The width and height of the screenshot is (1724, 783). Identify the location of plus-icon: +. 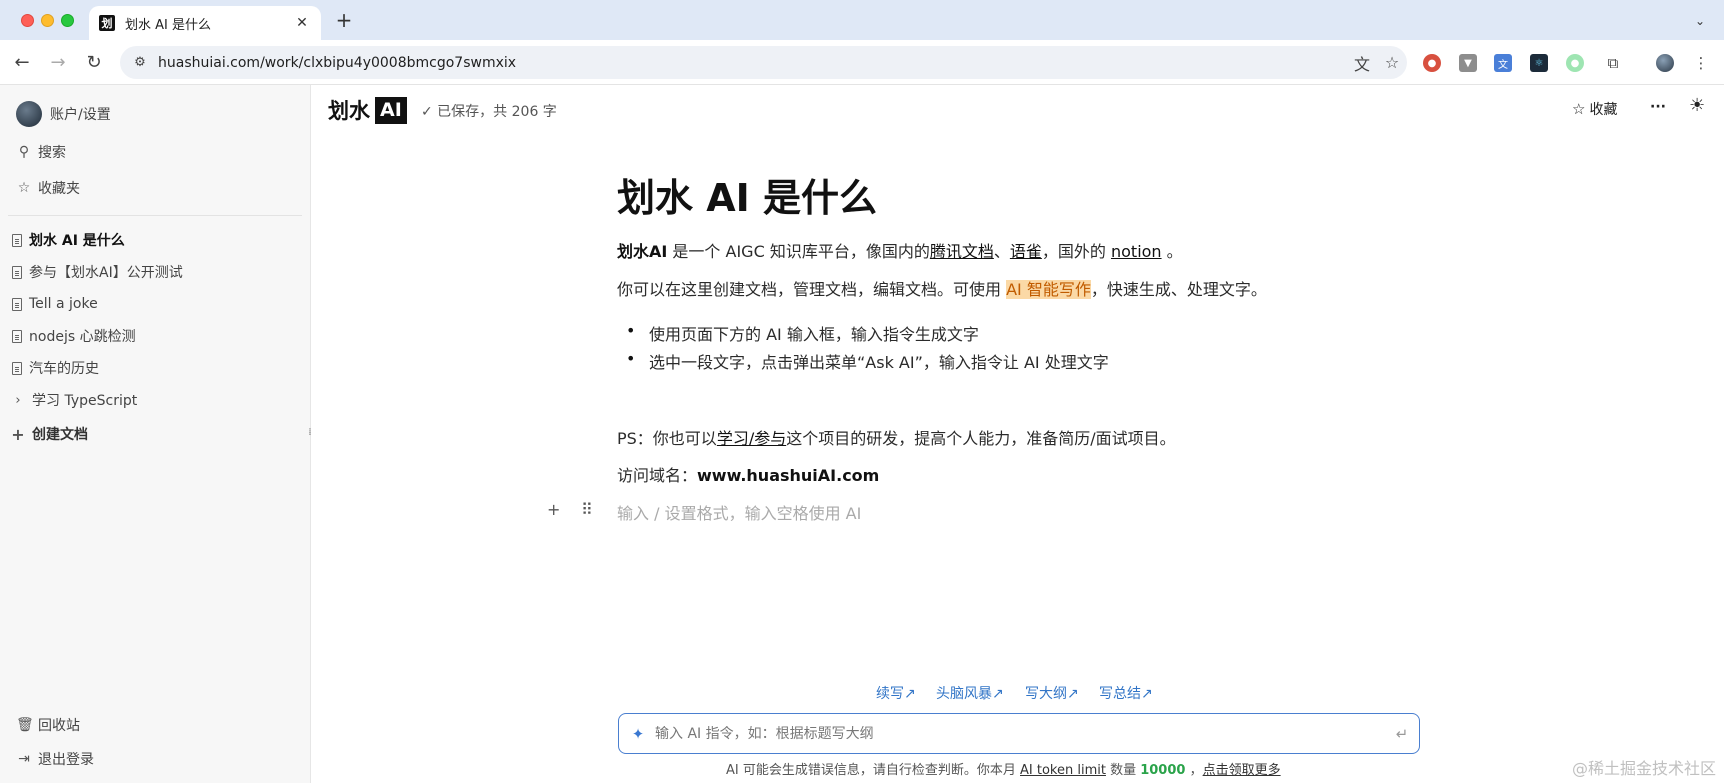
(18, 434).